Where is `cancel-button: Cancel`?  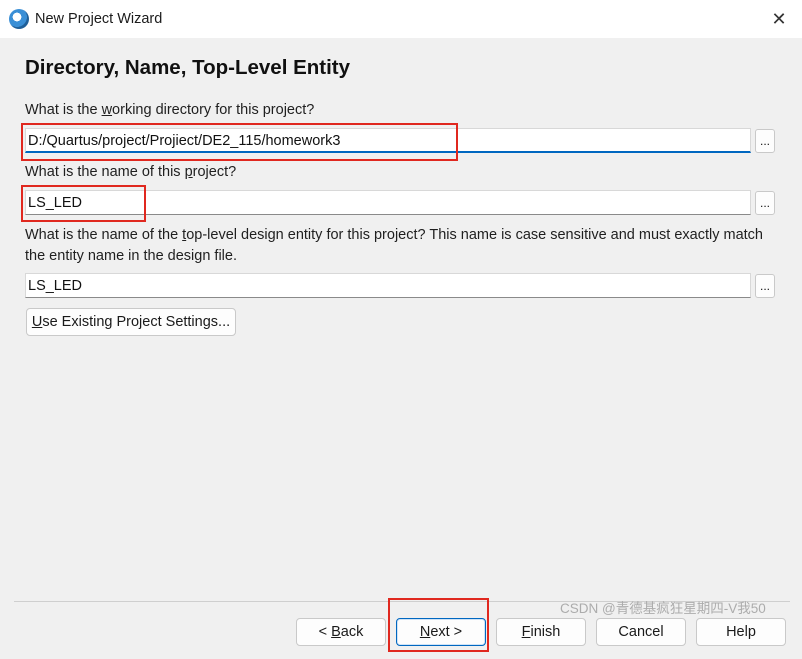
cancel-button: Cancel is located at coordinates (641, 632).